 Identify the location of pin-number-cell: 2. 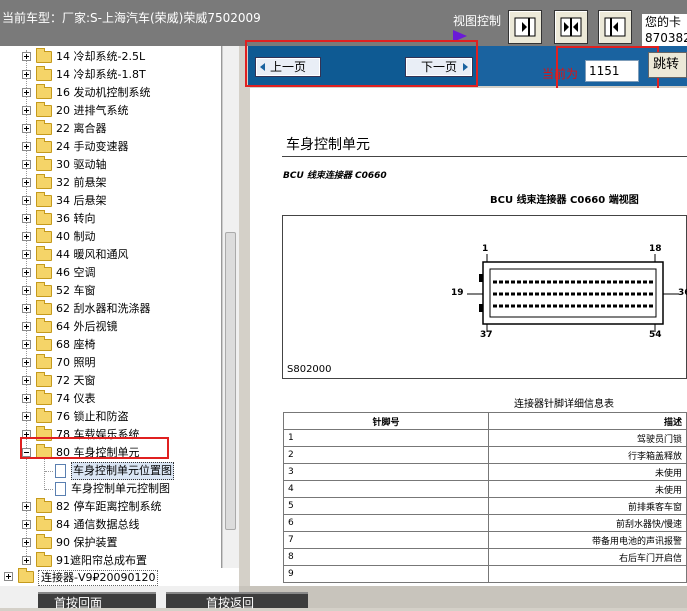
(386, 455).